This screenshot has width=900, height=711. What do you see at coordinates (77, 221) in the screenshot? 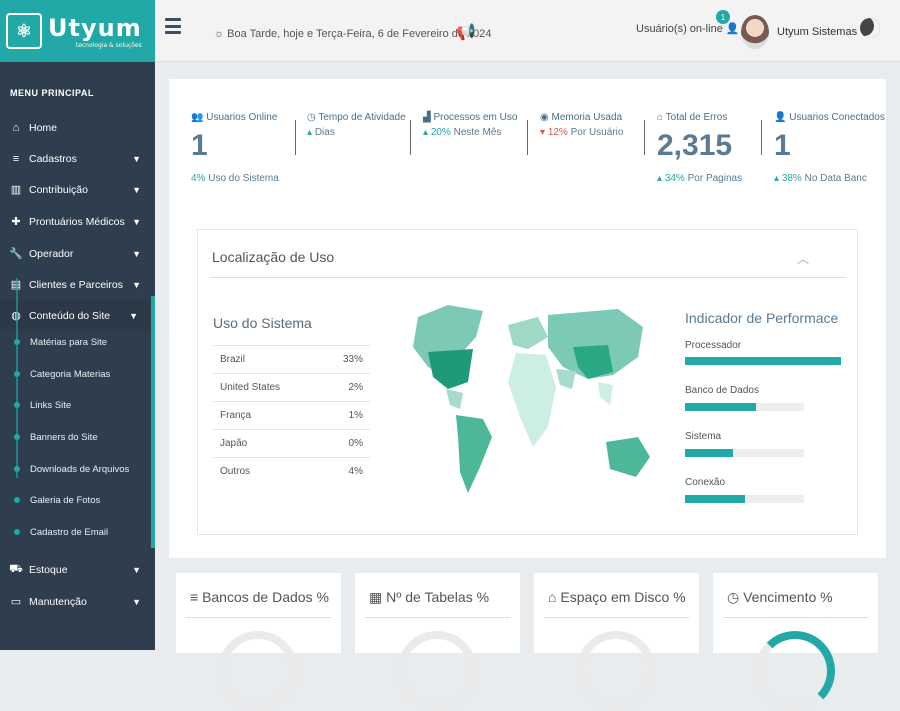
I see `sidebar-item-prontuarios: ✚ Prontuários Médicos ▼` at bounding box center [77, 221].